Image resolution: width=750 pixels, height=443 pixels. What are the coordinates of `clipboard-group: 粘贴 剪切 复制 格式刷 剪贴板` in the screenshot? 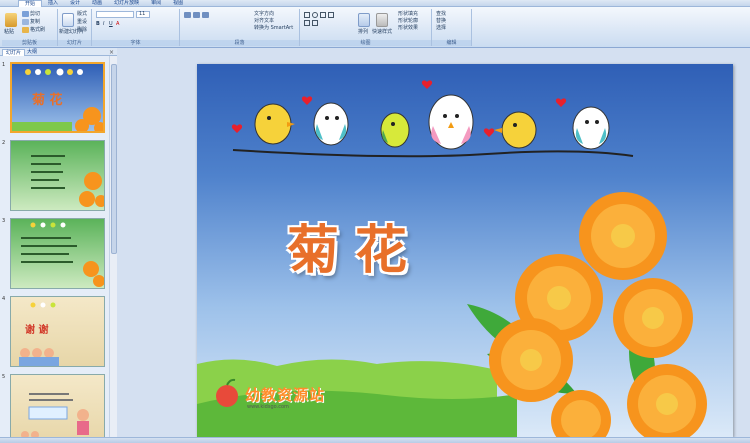 It's located at (30, 27).